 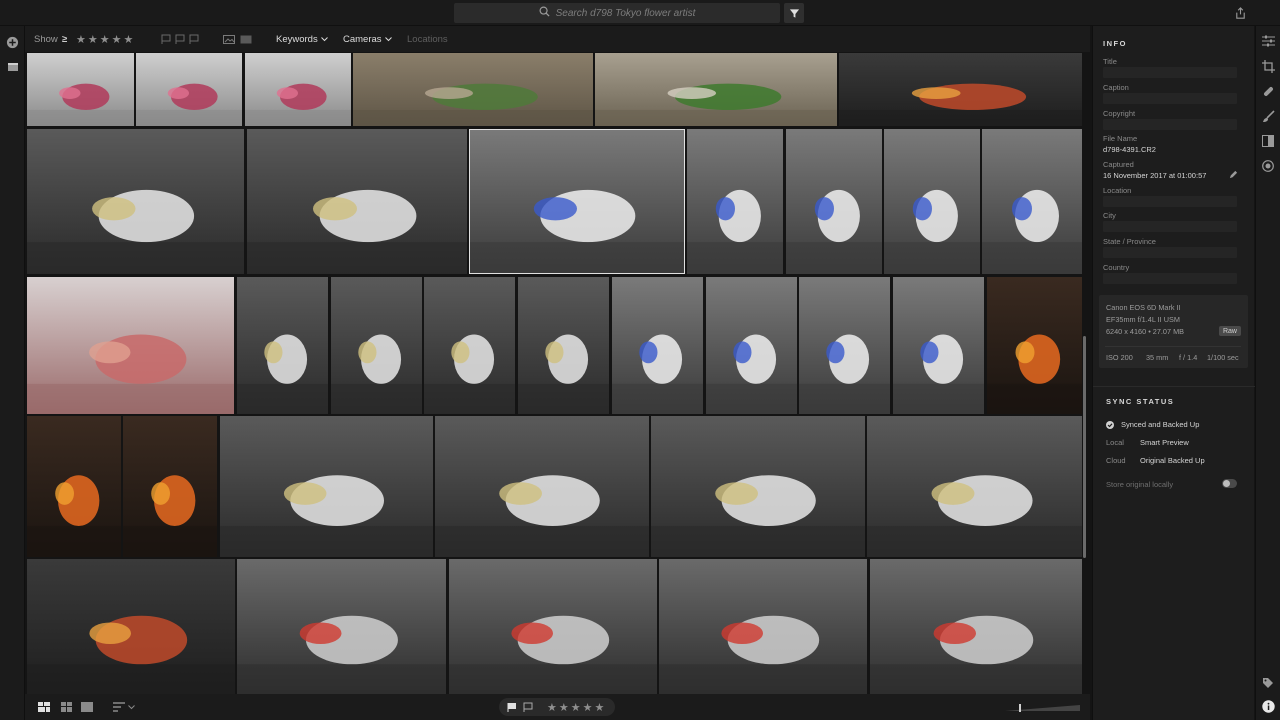 What do you see at coordinates (1268, 683) in the screenshot?
I see `keywords-button` at bounding box center [1268, 683].